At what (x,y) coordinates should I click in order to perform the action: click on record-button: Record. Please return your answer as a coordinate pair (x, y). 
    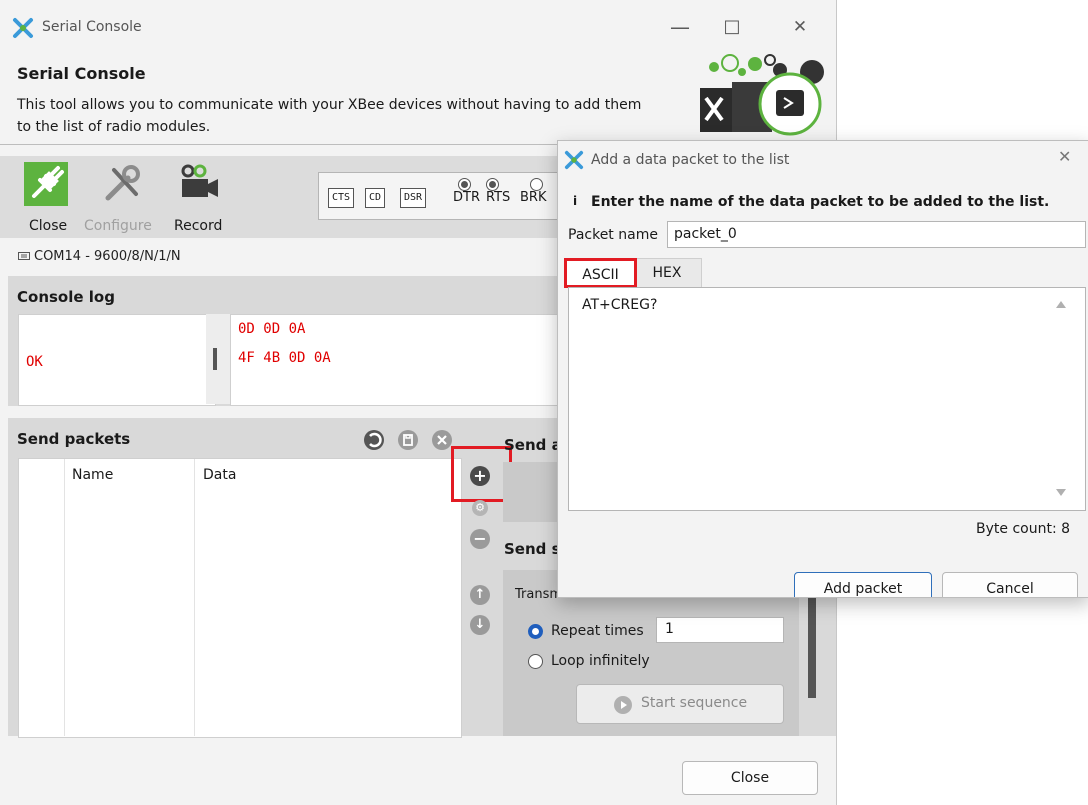
    Looking at the image, I should click on (198, 226).